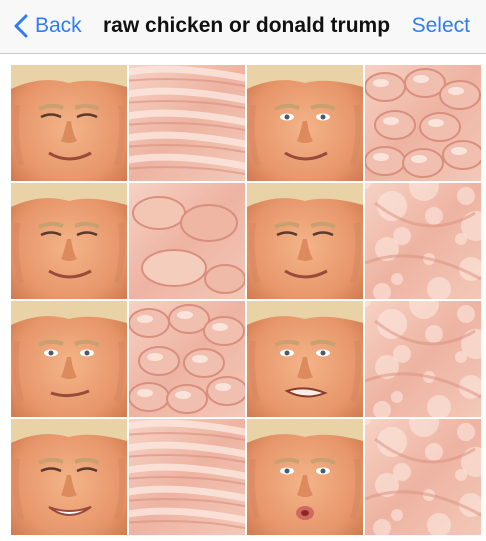 The width and height of the screenshot is (486, 541). What do you see at coordinates (21, 26) in the screenshot?
I see `chevron-left-icon` at bounding box center [21, 26].